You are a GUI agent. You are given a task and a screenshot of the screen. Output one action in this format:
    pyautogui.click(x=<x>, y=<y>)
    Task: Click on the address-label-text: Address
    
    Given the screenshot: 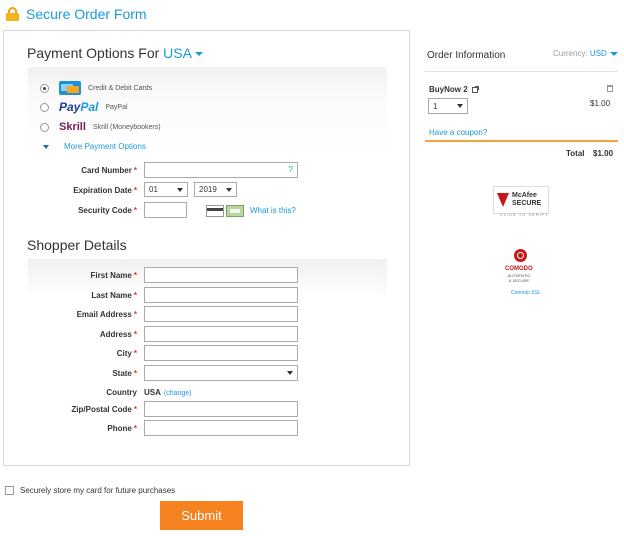 What is the action you would take?
    pyautogui.click(x=115, y=334)
    